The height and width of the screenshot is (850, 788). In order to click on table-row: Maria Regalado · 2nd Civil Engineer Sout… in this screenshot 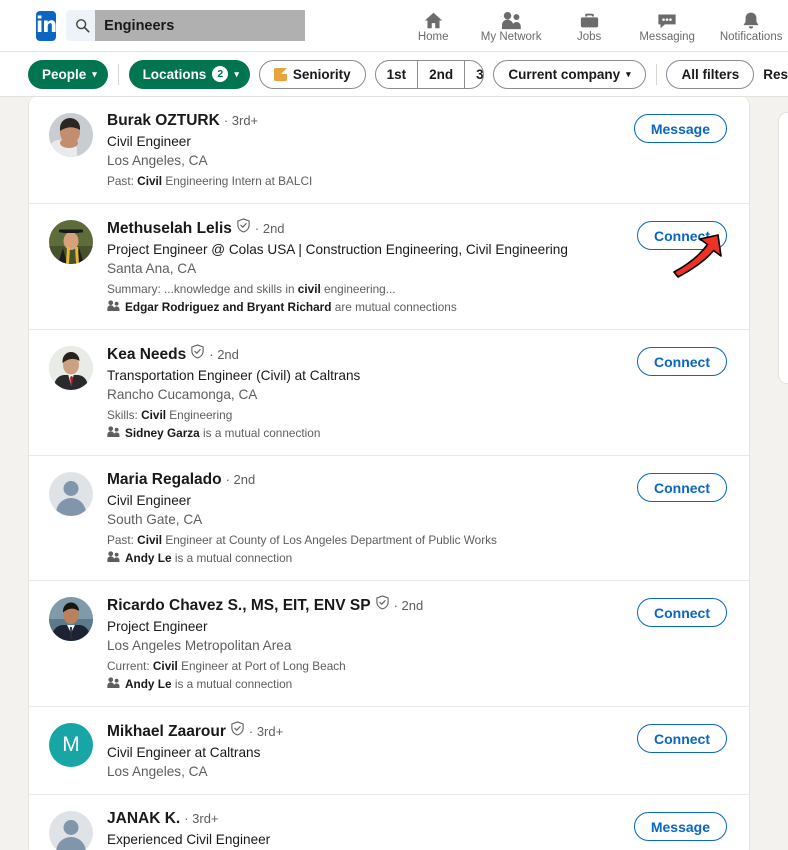, I will do `click(389, 518)`.